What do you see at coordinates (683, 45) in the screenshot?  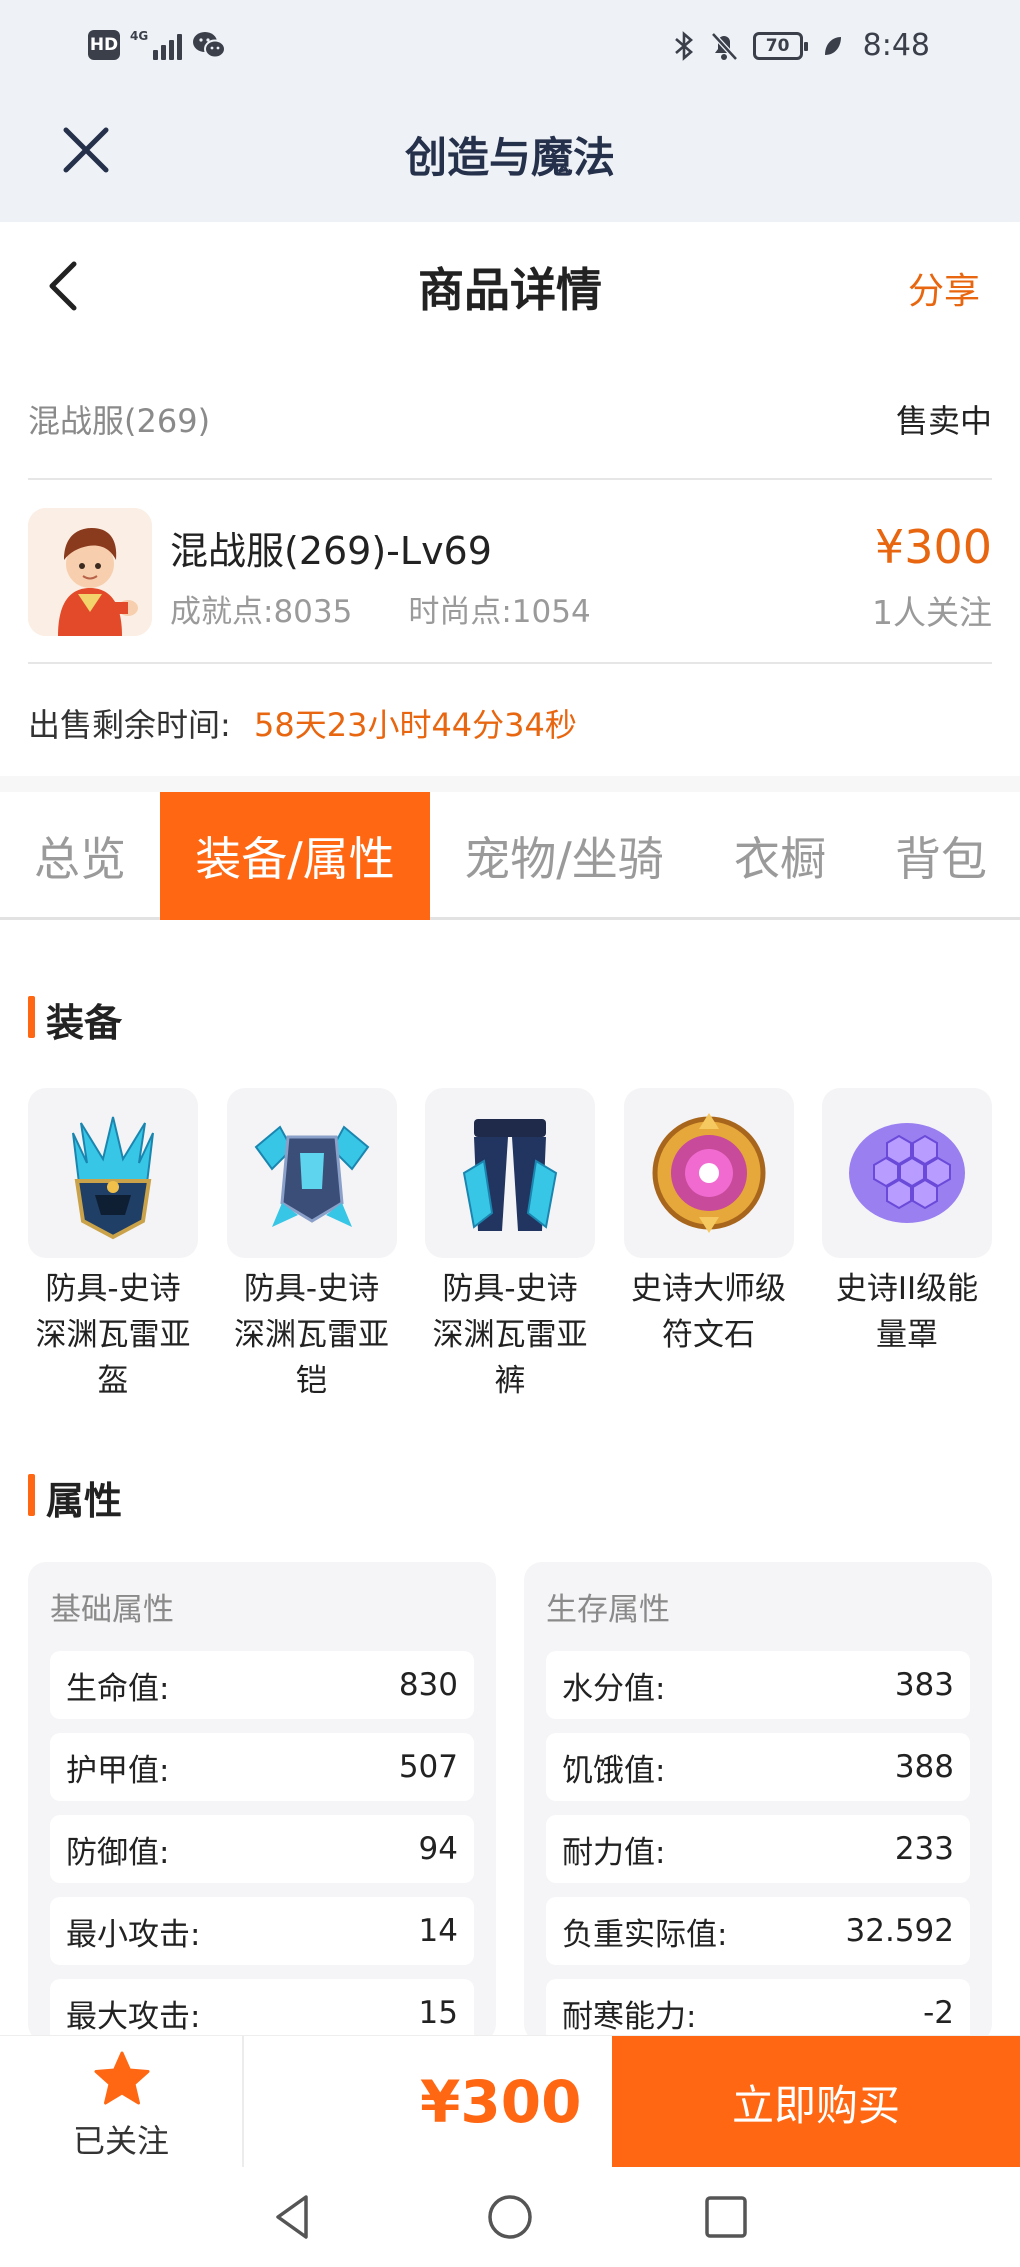 I see `bluetooth-icon` at bounding box center [683, 45].